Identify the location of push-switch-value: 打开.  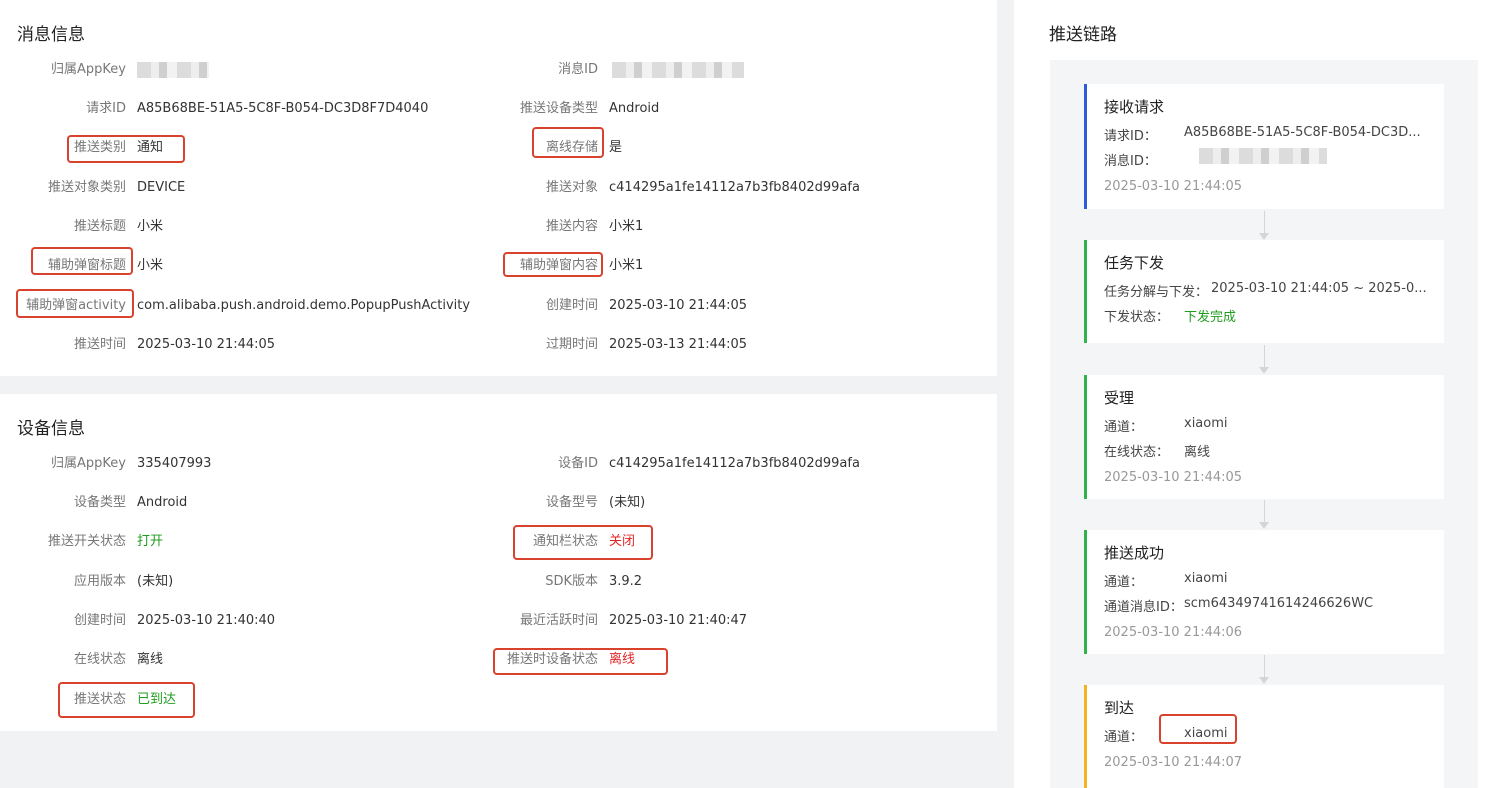
(150, 541).